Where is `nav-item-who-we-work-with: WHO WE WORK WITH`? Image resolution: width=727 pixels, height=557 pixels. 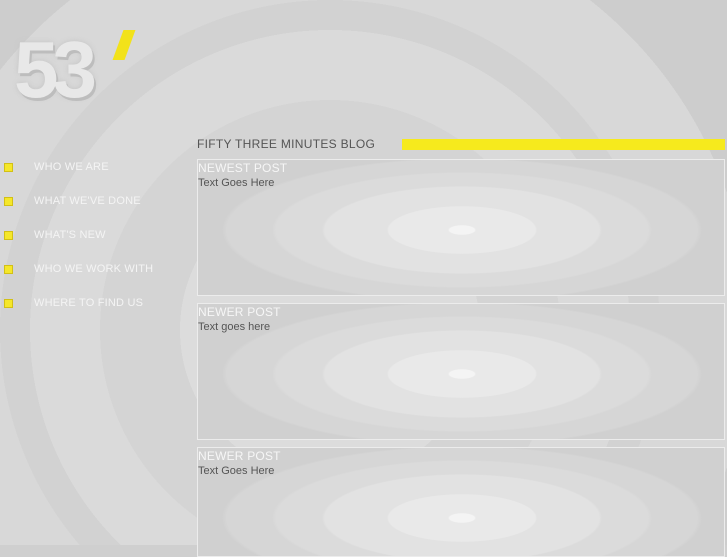 nav-item-who-we-work-with: WHO WE WORK WITH is located at coordinates (95, 270).